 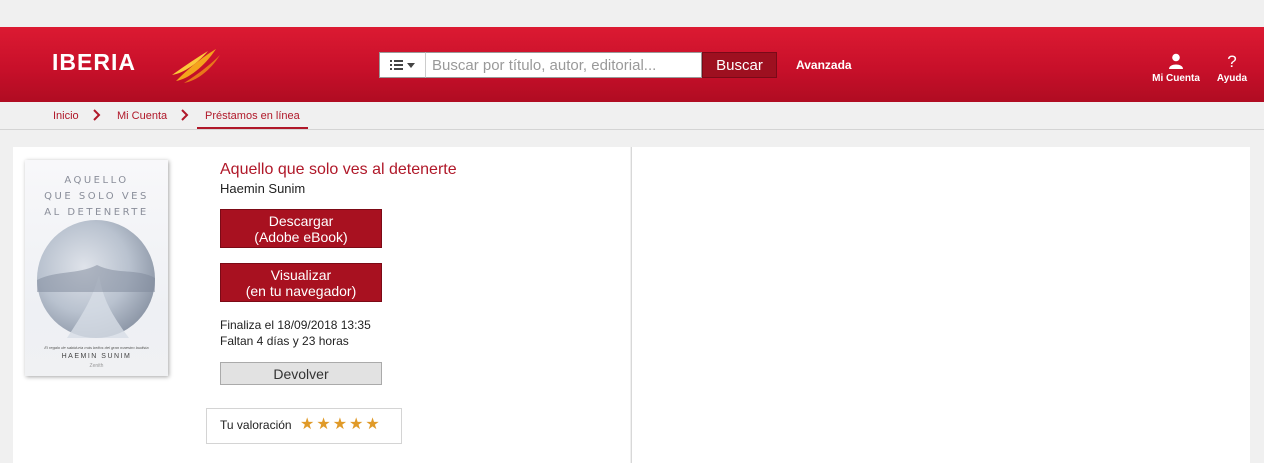 What do you see at coordinates (411, 65) in the screenshot?
I see `caret-down-icon` at bounding box center [411, 65].